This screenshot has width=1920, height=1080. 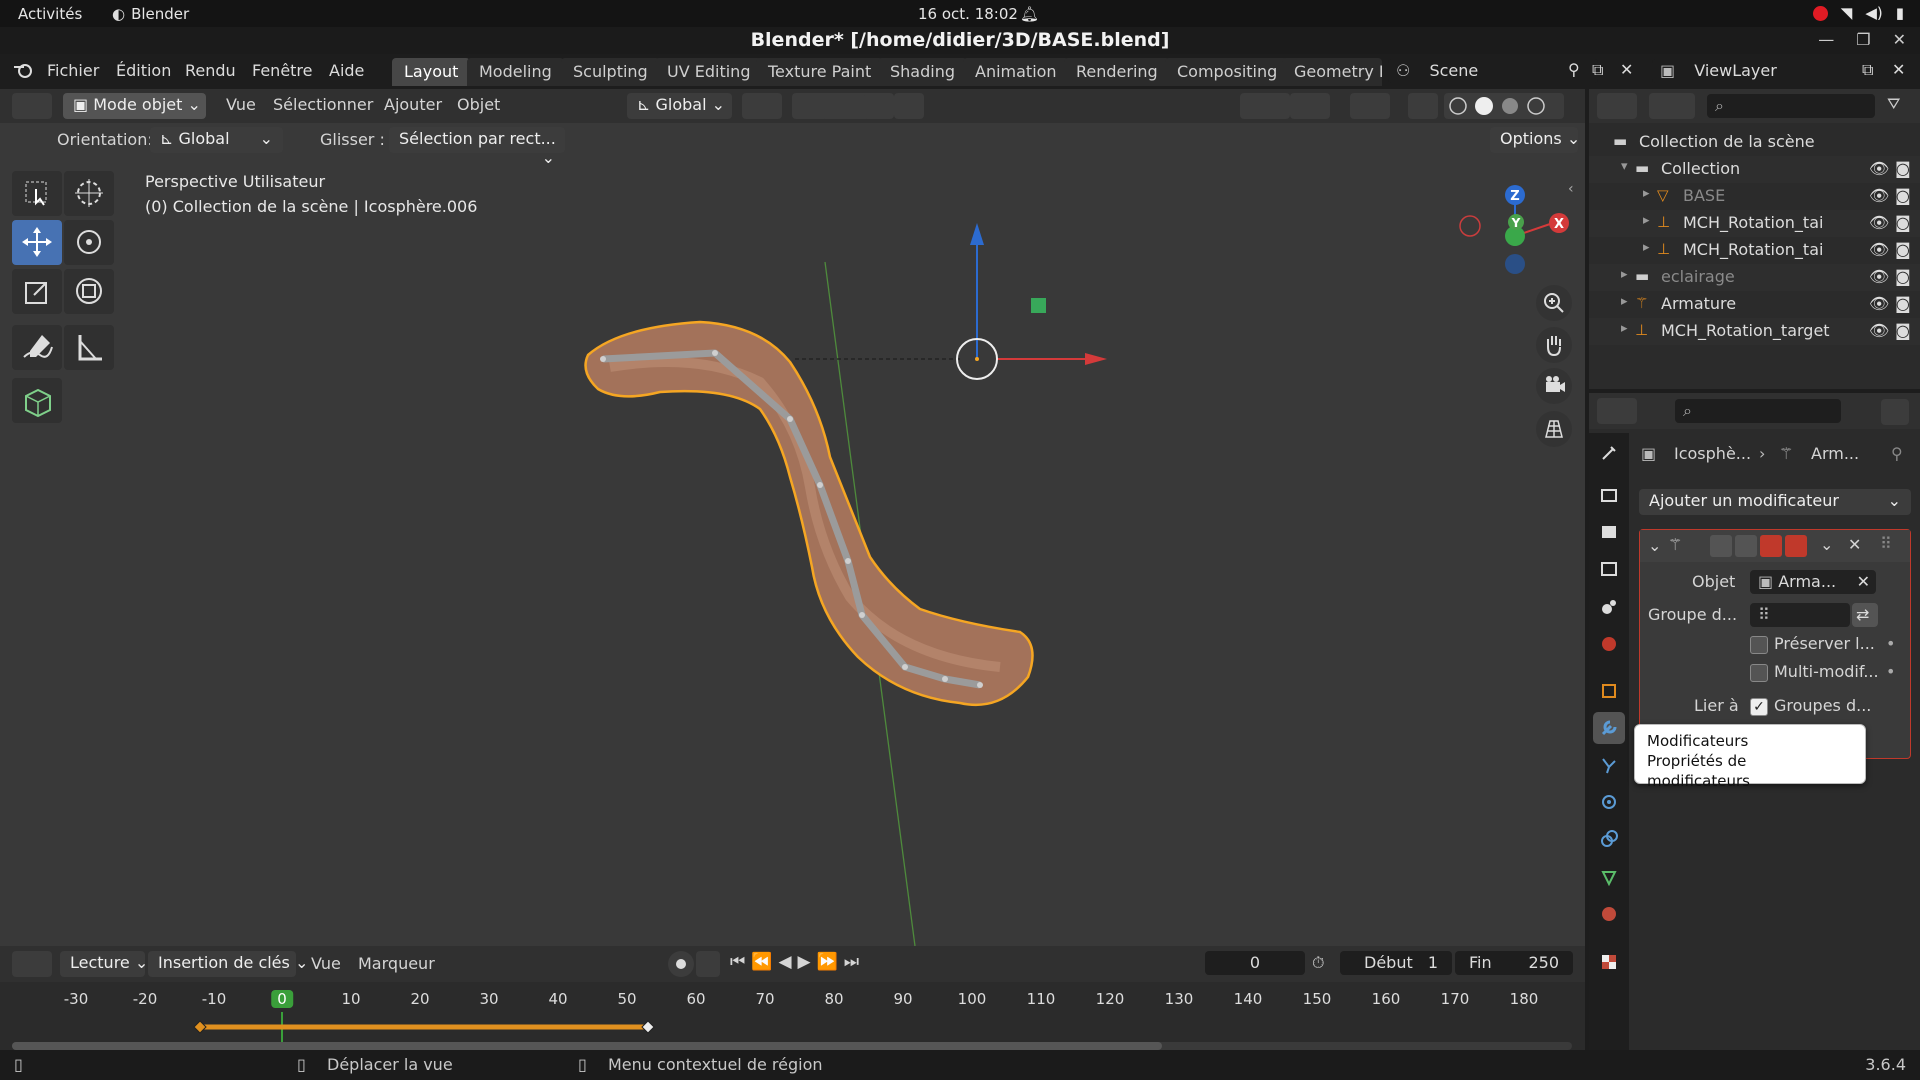 I want to click on select-box-tool, so click(x=37, y=193).